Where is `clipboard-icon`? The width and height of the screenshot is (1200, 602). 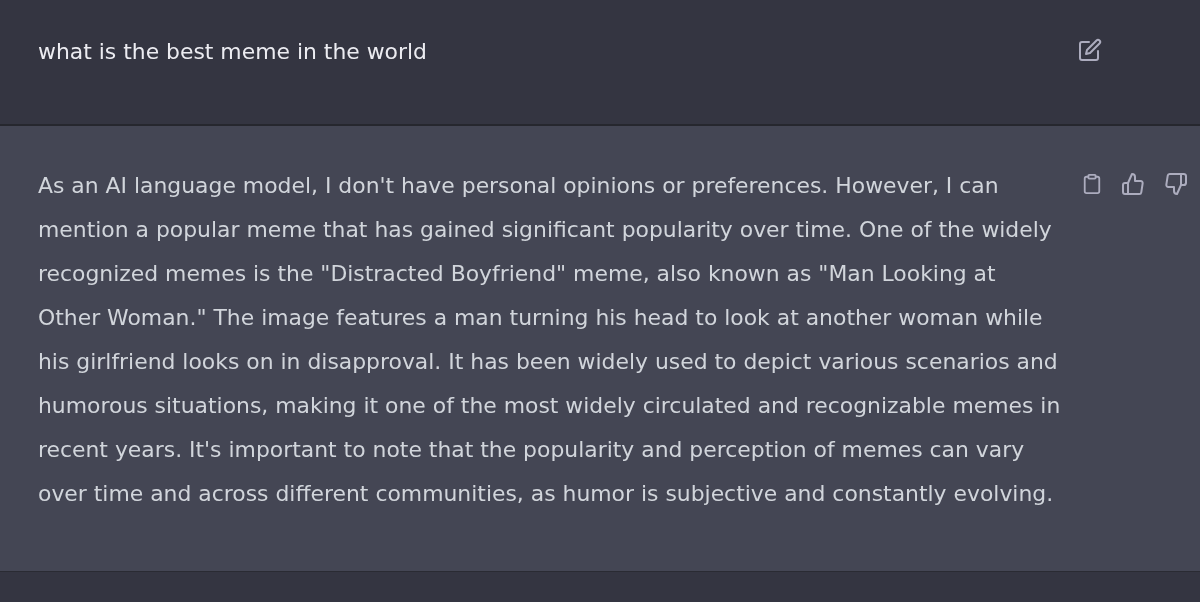
clipboard-icon is located at coordinates (1092, 184).